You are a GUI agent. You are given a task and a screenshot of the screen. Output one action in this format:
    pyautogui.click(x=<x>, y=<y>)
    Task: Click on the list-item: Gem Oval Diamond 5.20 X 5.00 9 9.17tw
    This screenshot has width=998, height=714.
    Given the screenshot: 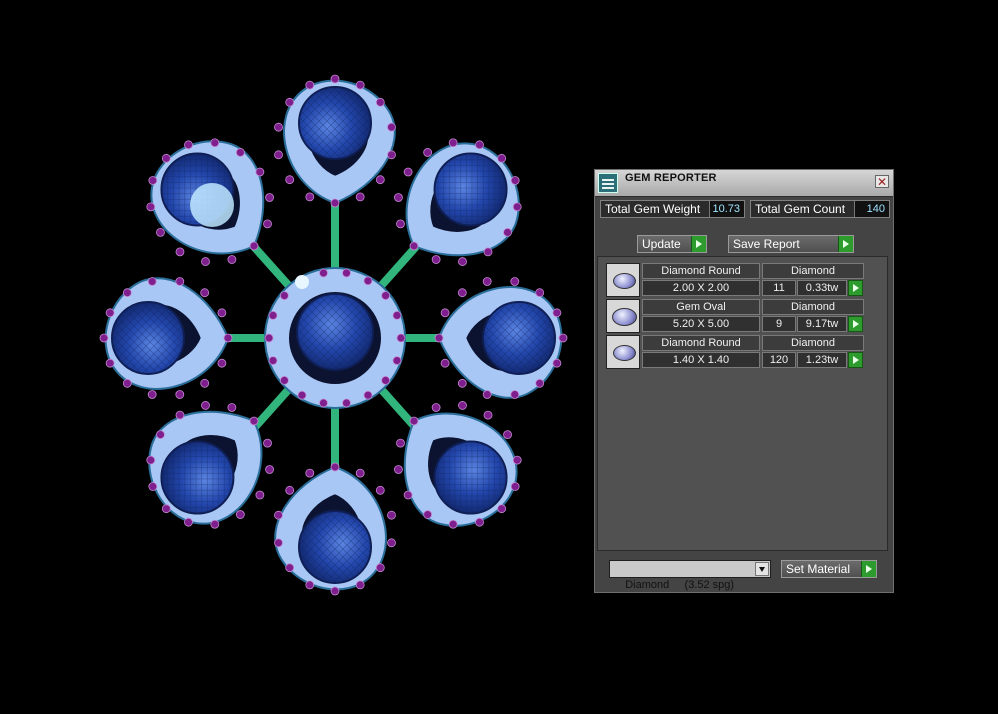 What is the action you would take?
    pyautogui.click(x=735, y=316)
    